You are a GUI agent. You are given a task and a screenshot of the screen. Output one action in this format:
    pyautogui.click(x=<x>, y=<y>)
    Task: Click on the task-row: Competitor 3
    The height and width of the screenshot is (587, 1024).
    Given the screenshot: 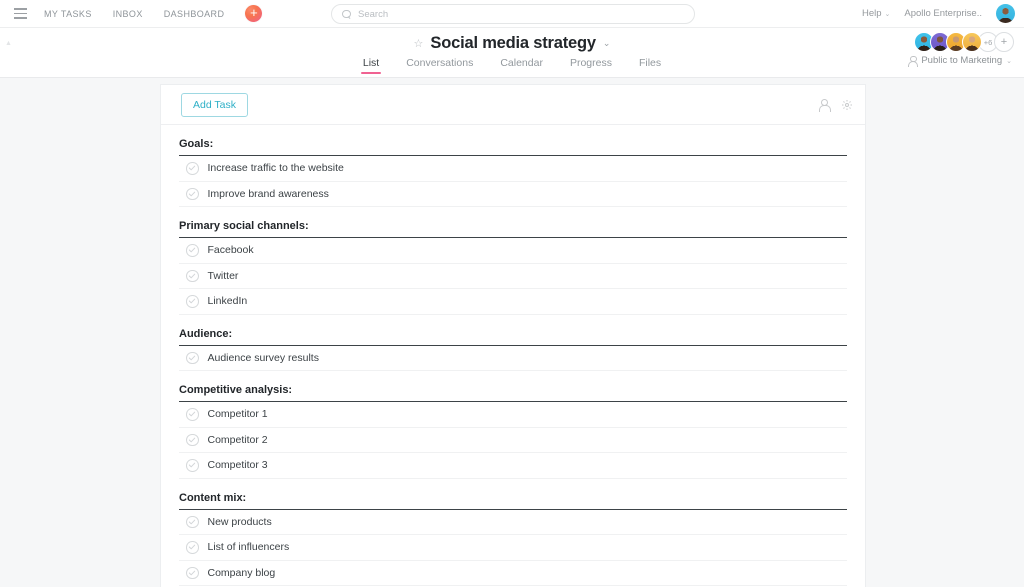 What is the action you would take?
    pyautogui.click(x=513, y=466)
    